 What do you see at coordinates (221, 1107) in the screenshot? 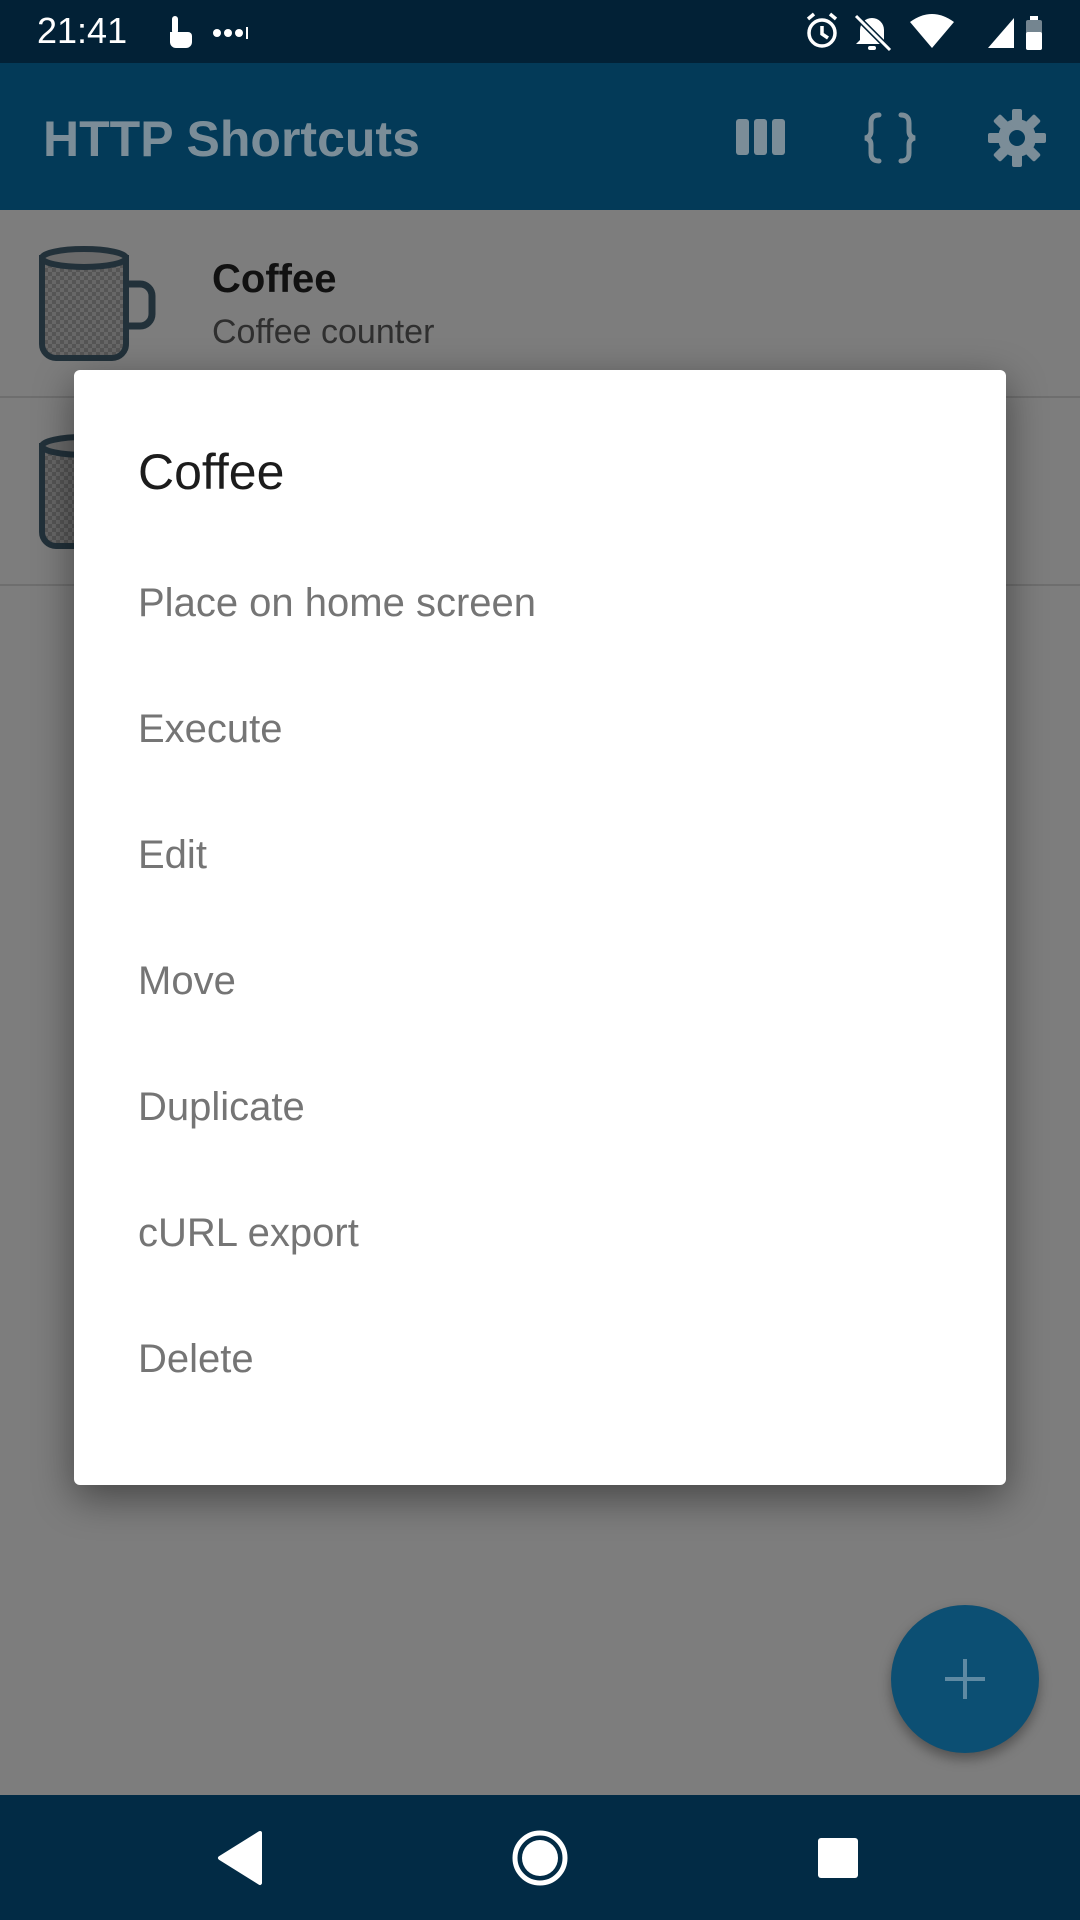
I see `menu-item-label: Duplicate` at bounding box center [221, 1107].